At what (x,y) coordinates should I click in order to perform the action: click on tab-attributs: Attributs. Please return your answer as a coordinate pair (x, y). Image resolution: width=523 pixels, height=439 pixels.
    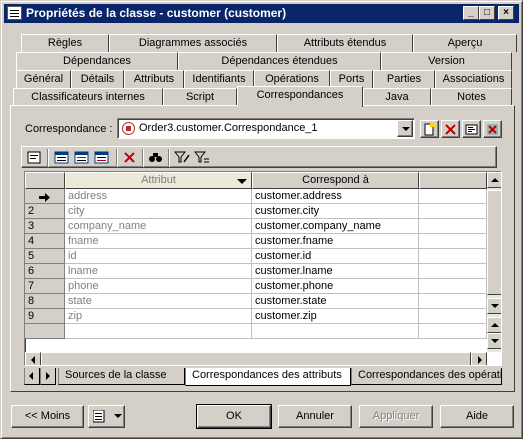
    Looking at the image, I should click on (154, 79).